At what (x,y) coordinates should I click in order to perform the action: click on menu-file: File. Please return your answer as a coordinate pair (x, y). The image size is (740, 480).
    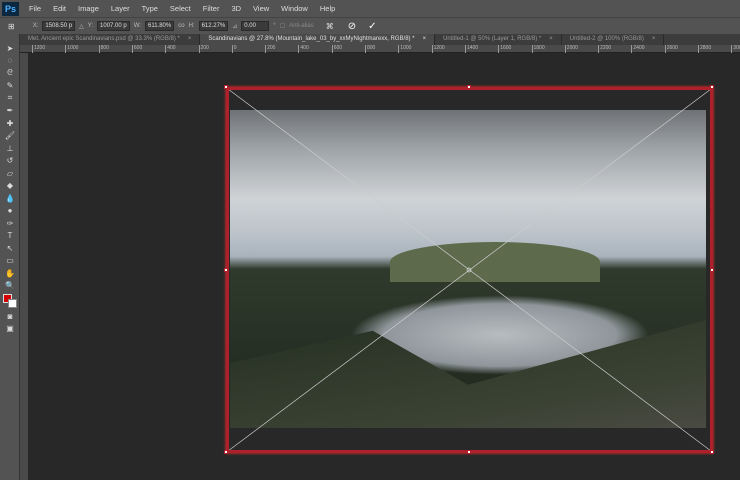
    Looking at the image, I should click on (35, 8).